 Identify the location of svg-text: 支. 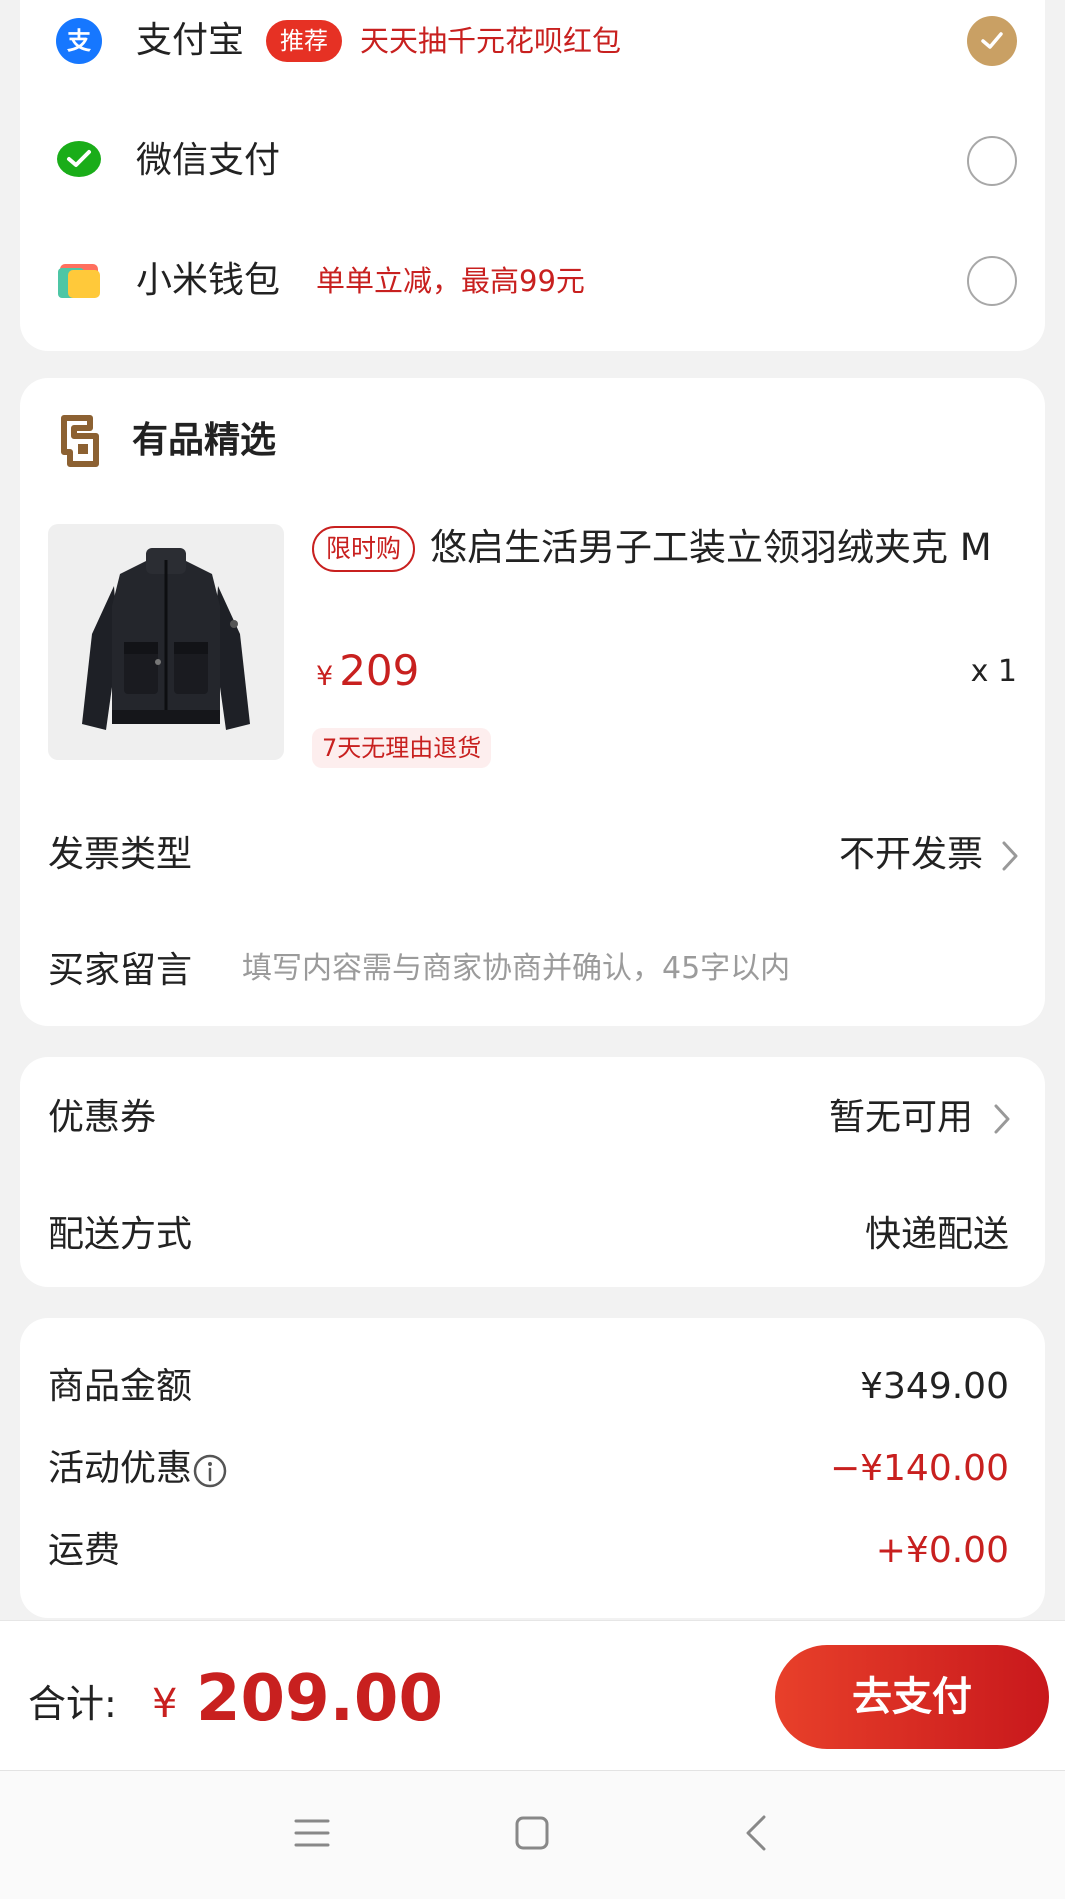
(79, 41).